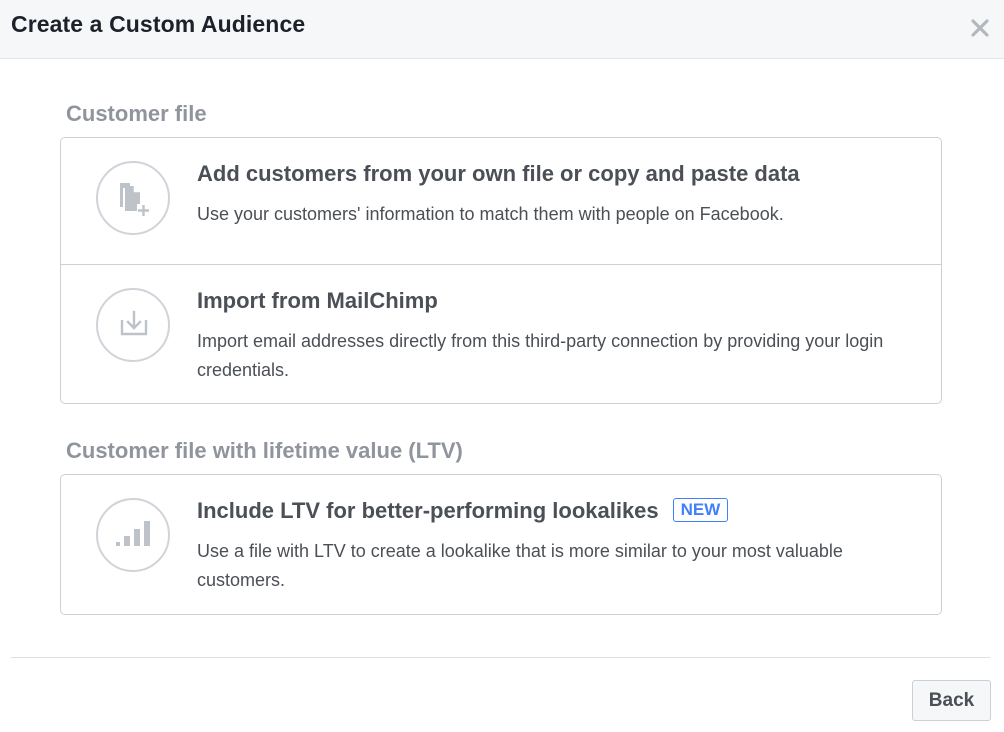 The height and width of the screenshot is (732, 1004). Describe the element at coordinates (502, 29) in the screenshot. I see `dialog-header: Create a Custom Audience` at that location.